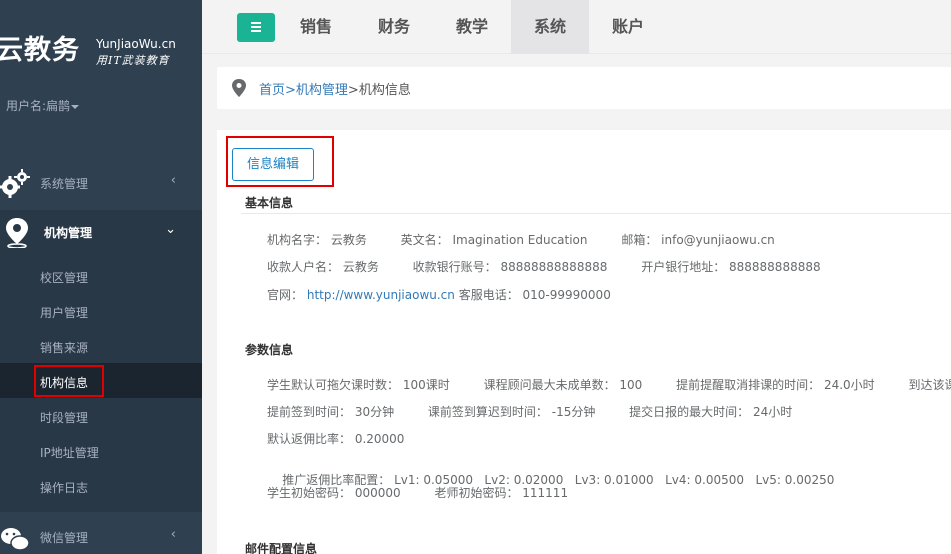 The height and width of the screenshot is (554, 951). What do you see at coordinates (281, 548) in the screenshot?
I see `section-title-mail: 邮件配置信息` at bounding box center [281, 548].